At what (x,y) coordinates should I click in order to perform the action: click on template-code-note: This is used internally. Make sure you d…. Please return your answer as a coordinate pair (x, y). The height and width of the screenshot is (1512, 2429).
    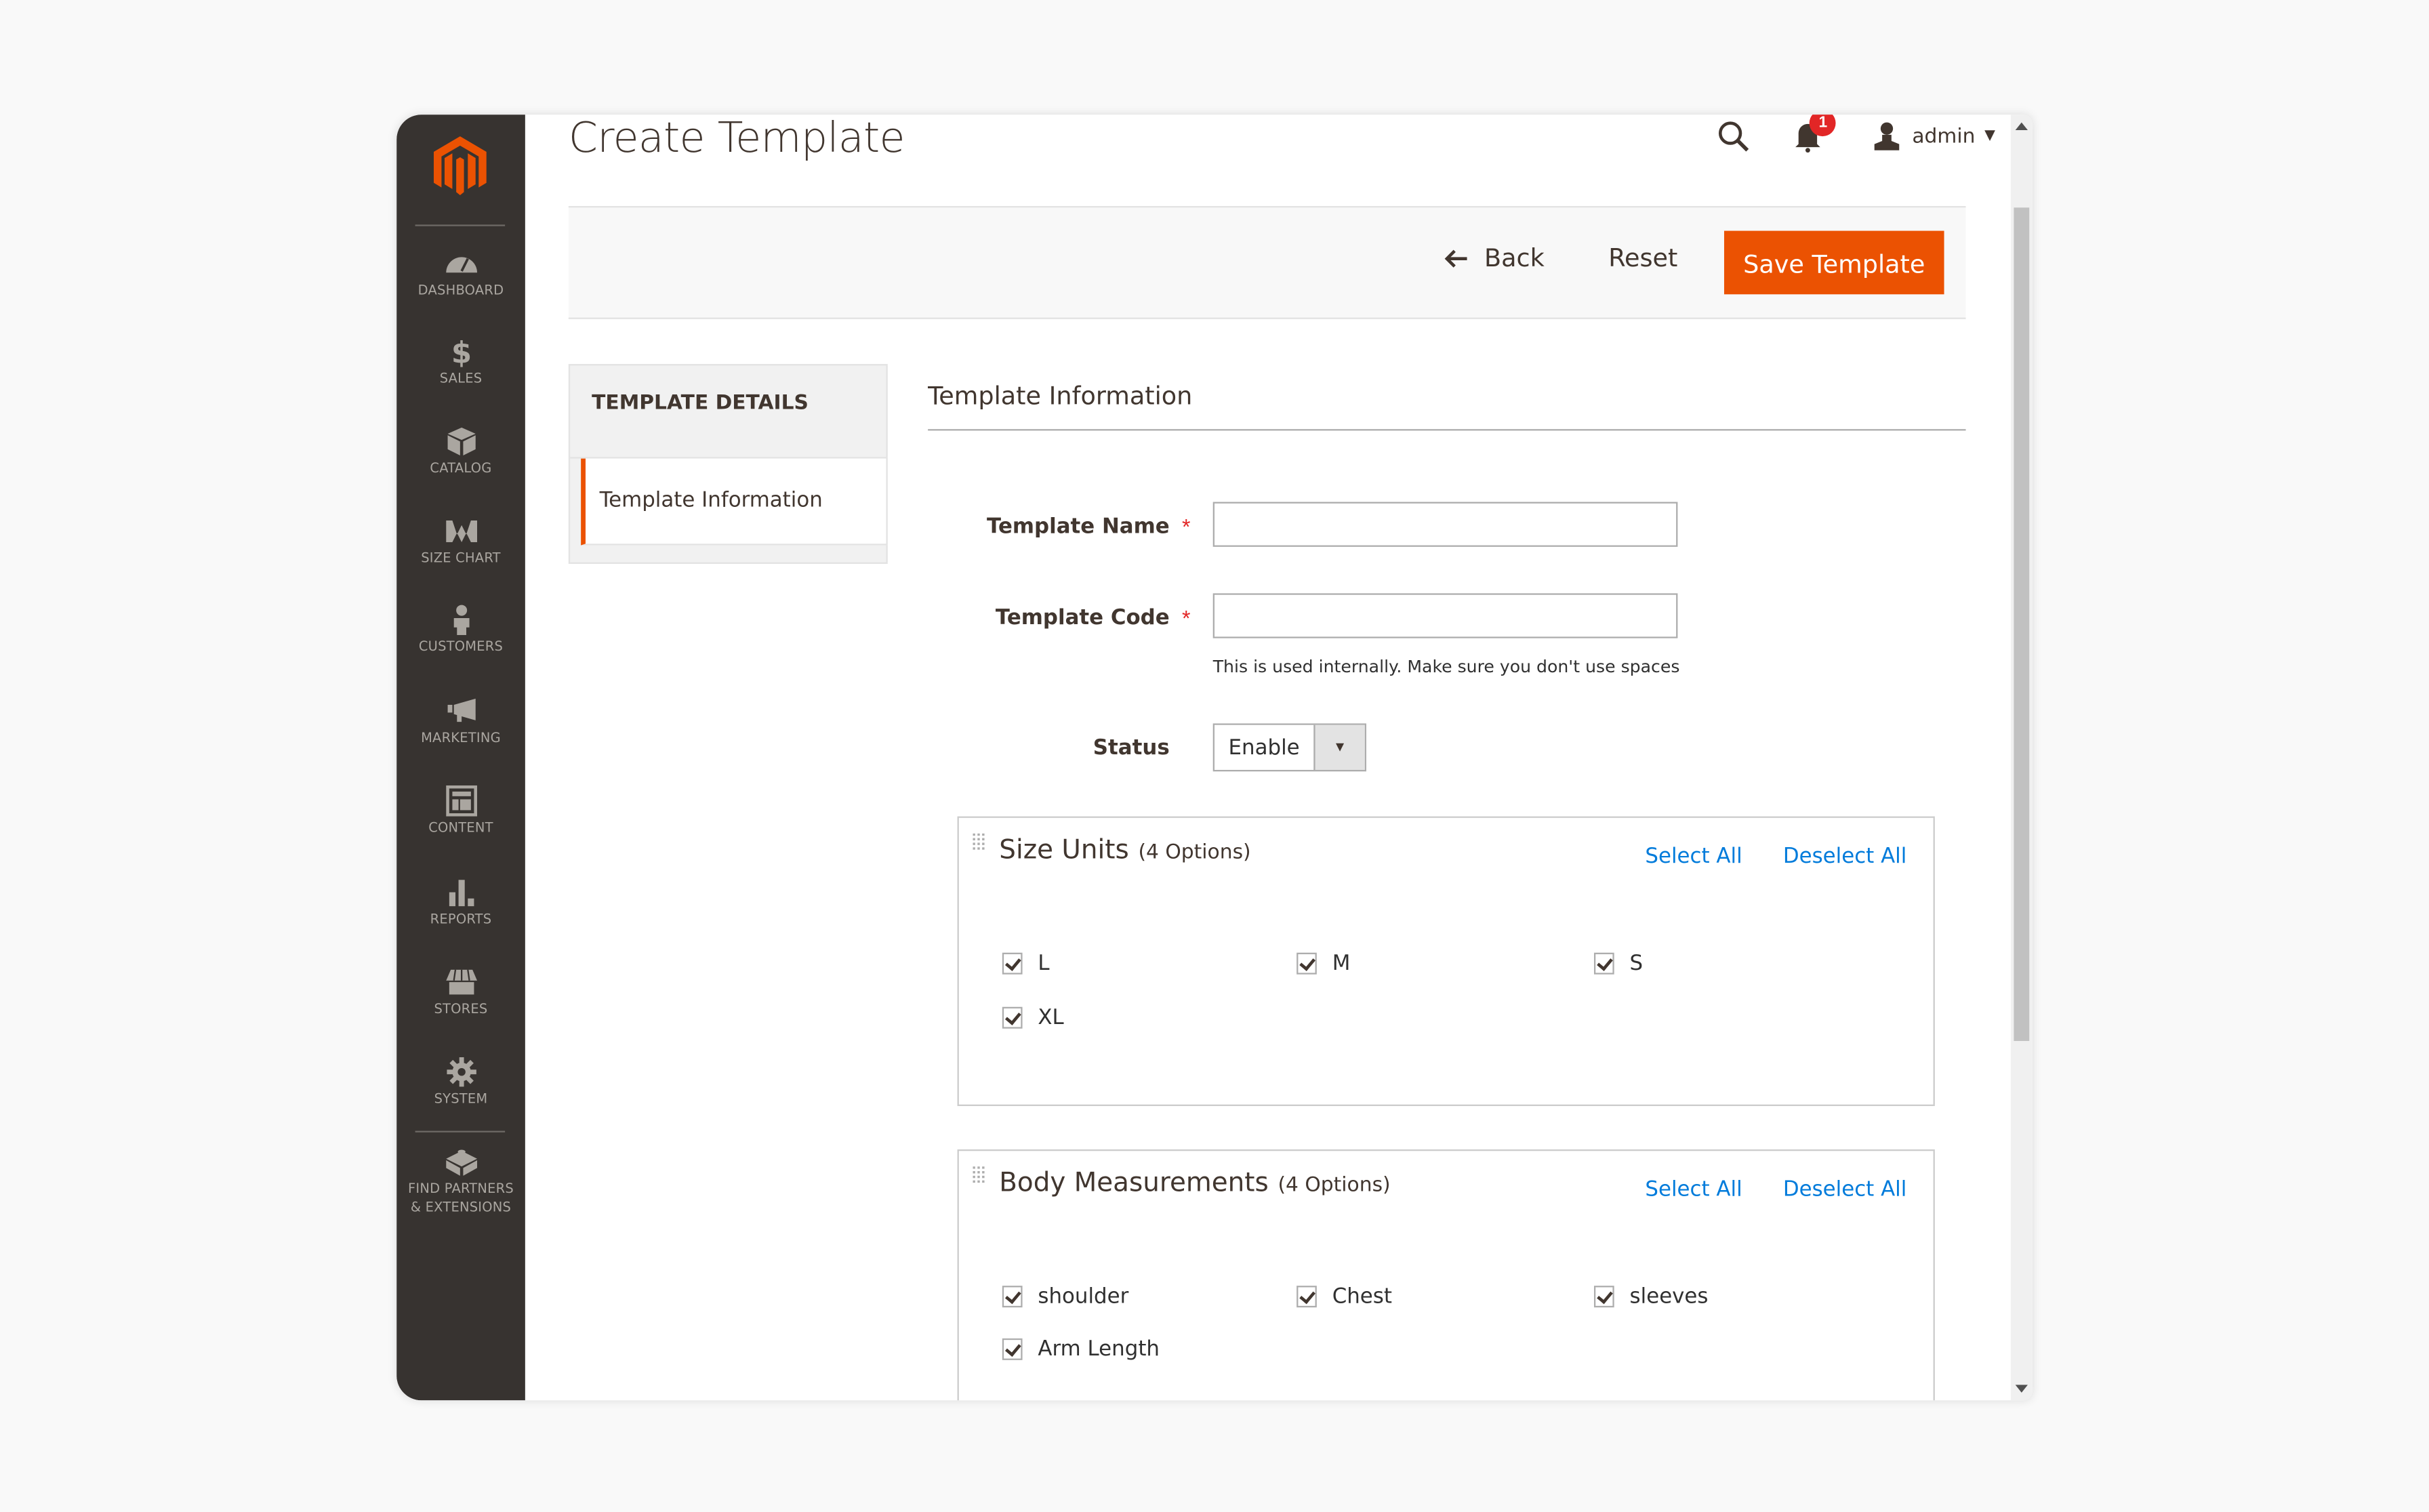
    Looking at the image, I should click on (1446, 667).